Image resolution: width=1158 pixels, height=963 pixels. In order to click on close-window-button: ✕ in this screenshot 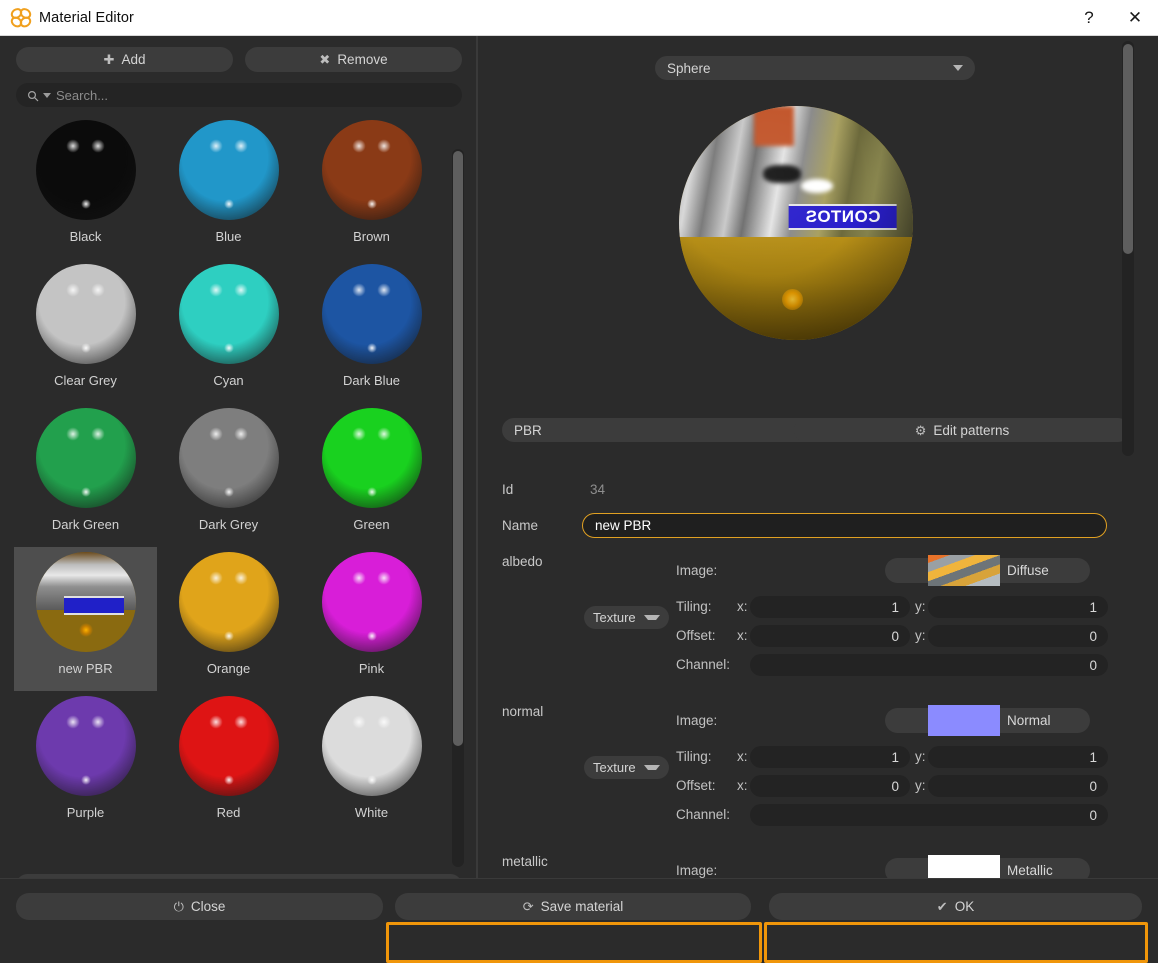, I will do `click(1135, 18)`.